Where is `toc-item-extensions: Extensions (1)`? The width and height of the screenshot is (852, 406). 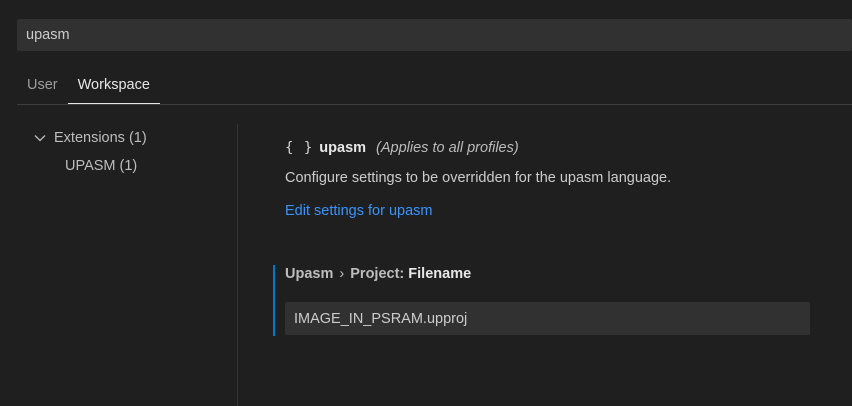 toc-item-extensions: Extensions (1) is located at coordinates (127, 138).